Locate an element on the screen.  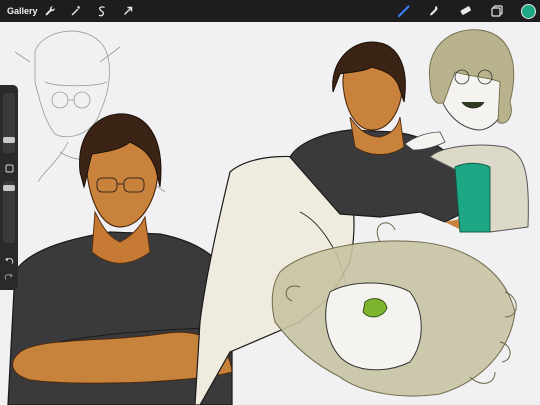
undo-icon is located at coordinates (9, 261).